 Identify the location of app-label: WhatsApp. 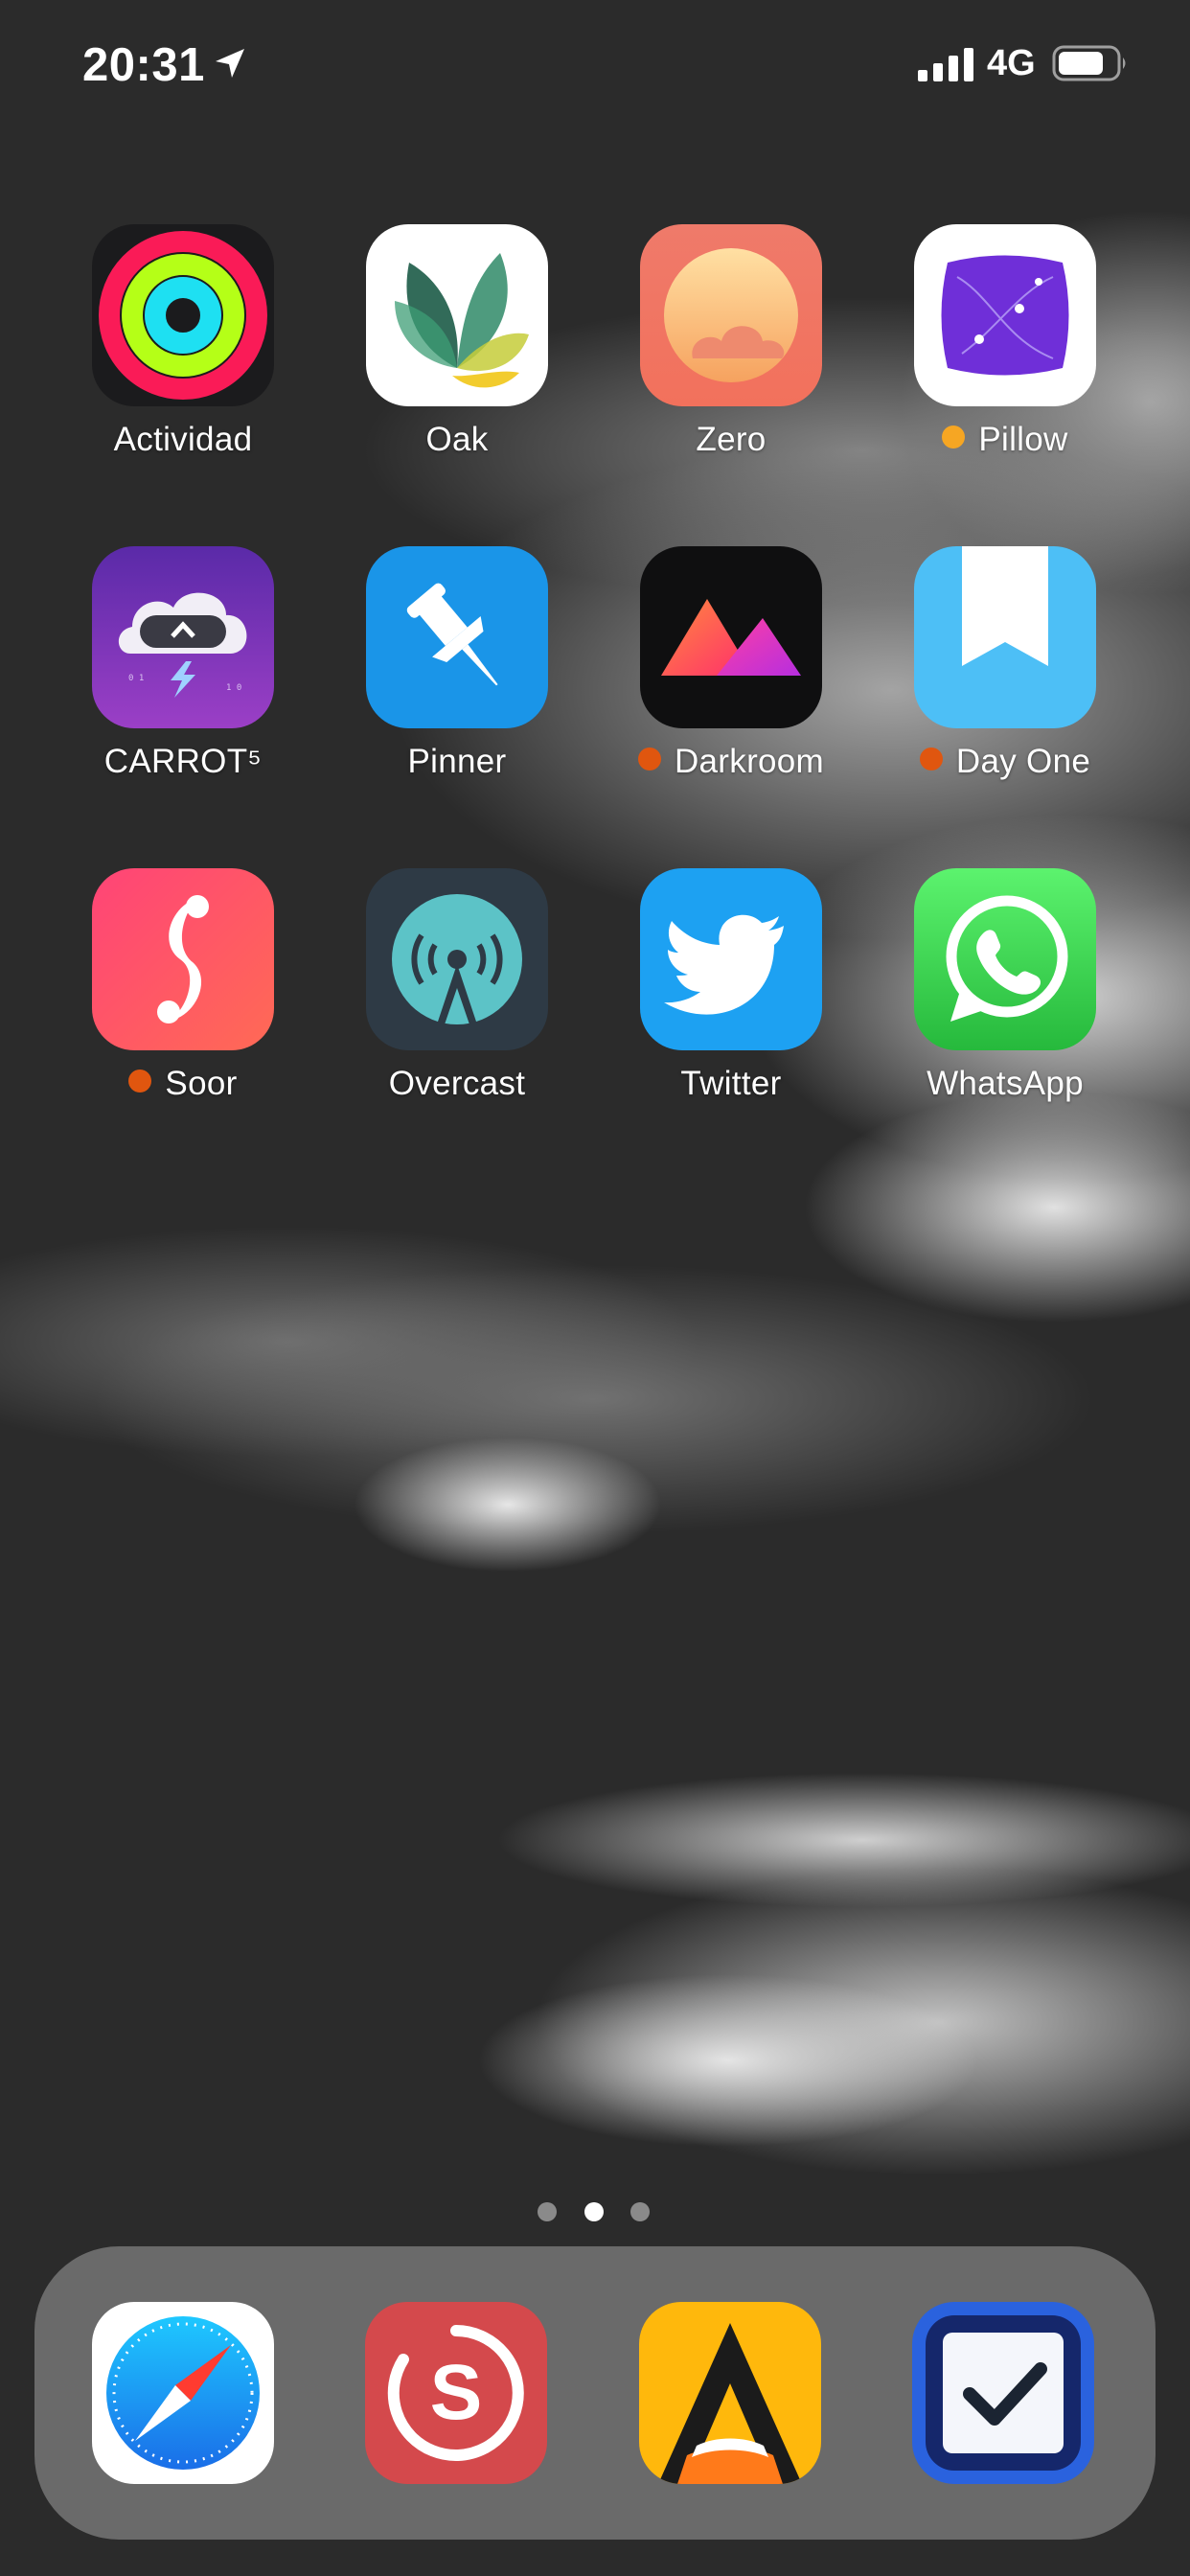
(1006, 1084).